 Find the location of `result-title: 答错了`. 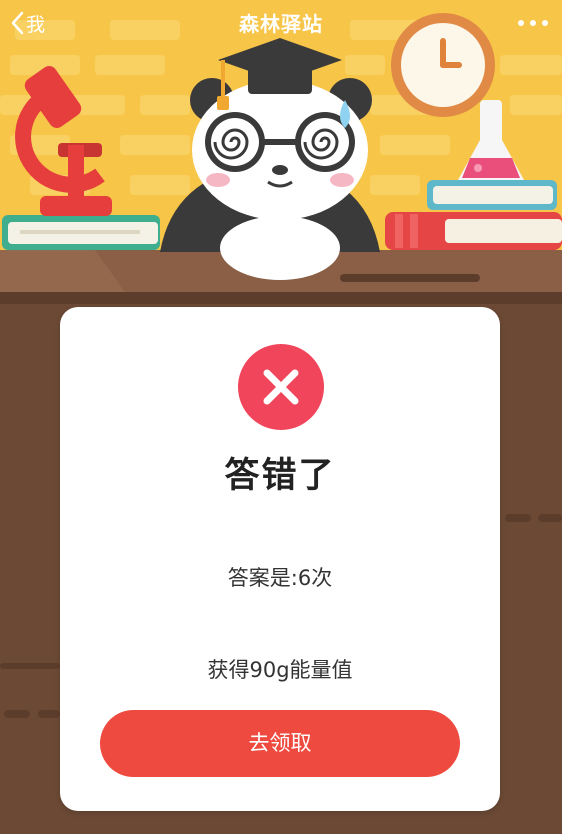

result-title: 答错了 is located at coordinates (280, 476).